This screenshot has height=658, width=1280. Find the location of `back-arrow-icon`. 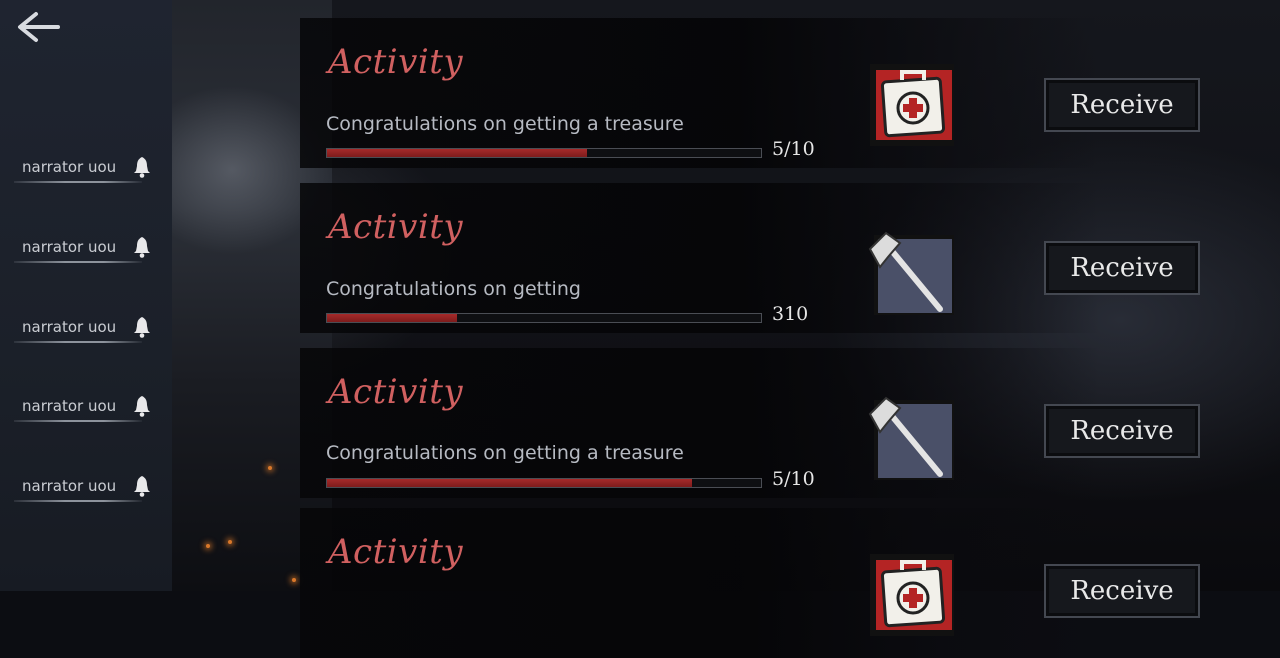

back-arrow-icon is located at coordinates (39, 27).